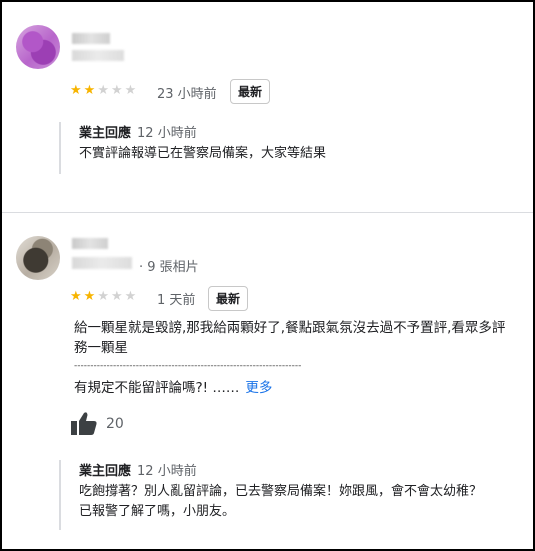 The height and width of the screenshot is (551, 535). What do you see at coordinates (84, 423) in the screenshot?
I see `thumbs-up-icon` at bounding box center [84, 423].